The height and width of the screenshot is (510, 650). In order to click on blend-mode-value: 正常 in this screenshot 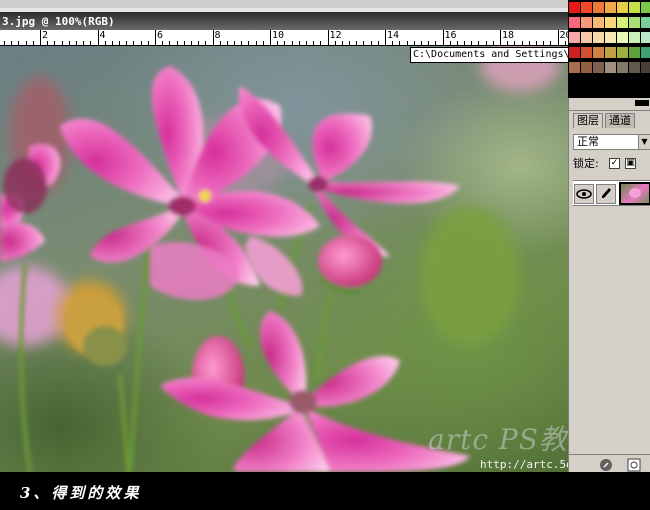, I will do `click(588, 141)`.